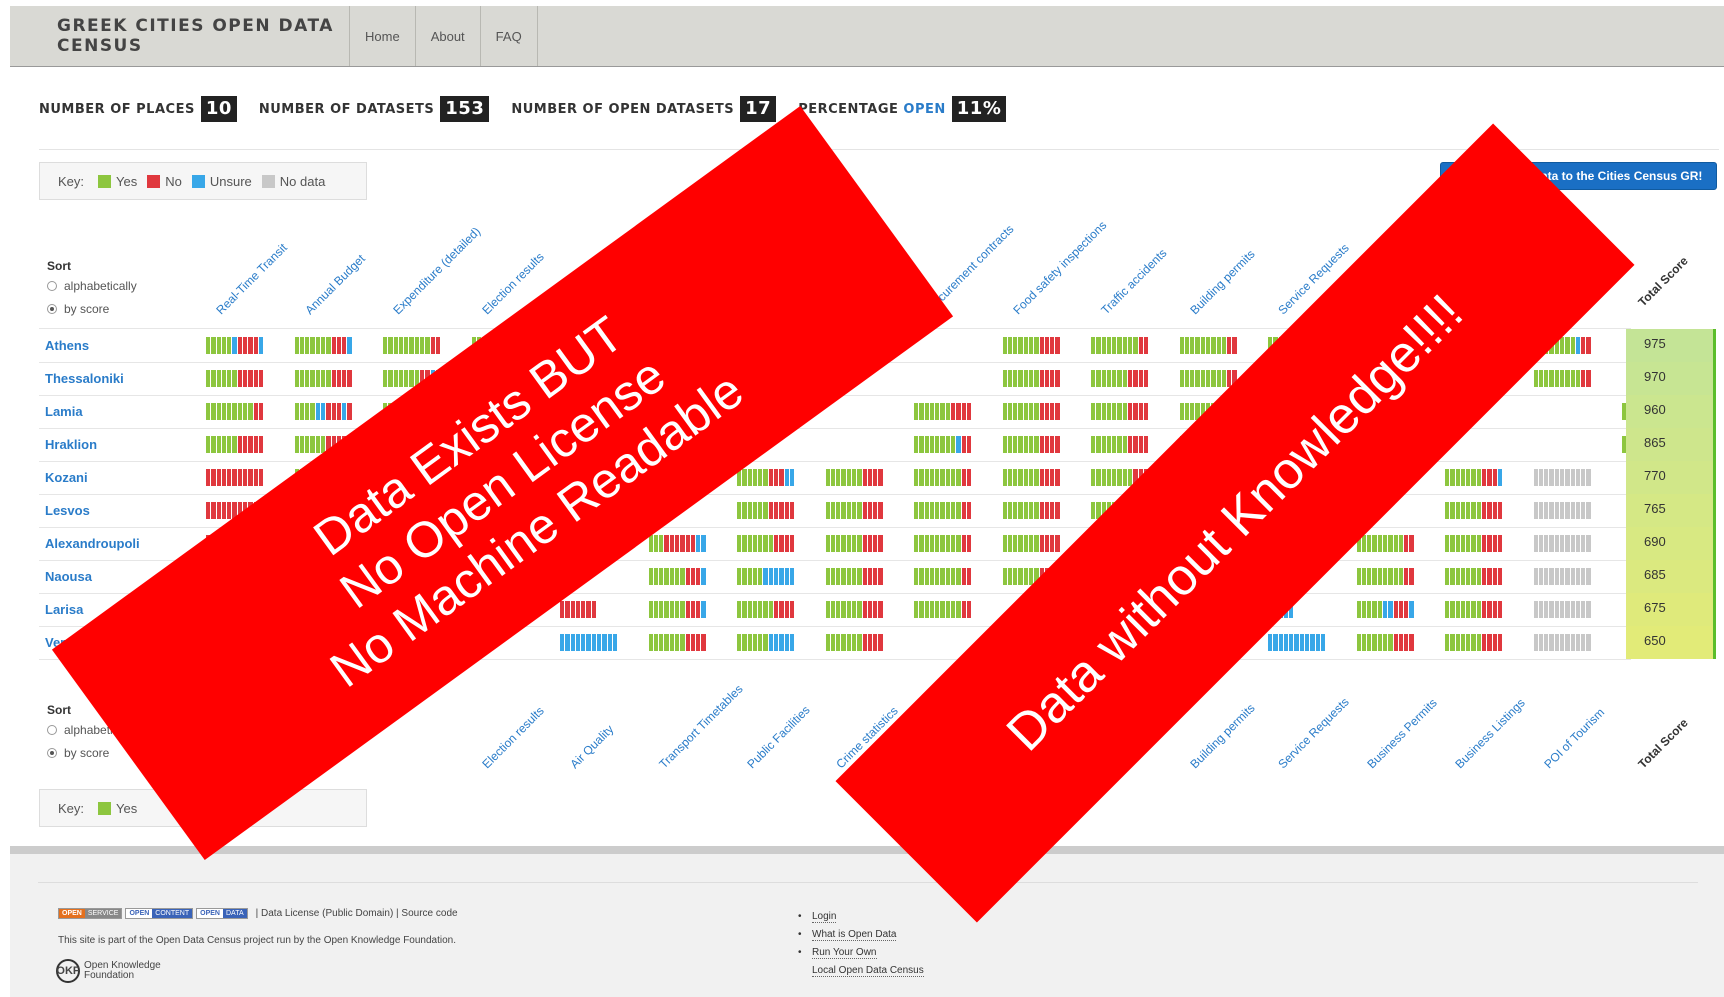  Describe the element at coordinates (868, 971) in the screenshot. I see `local-census-link: Local Open Data Census` at that location.